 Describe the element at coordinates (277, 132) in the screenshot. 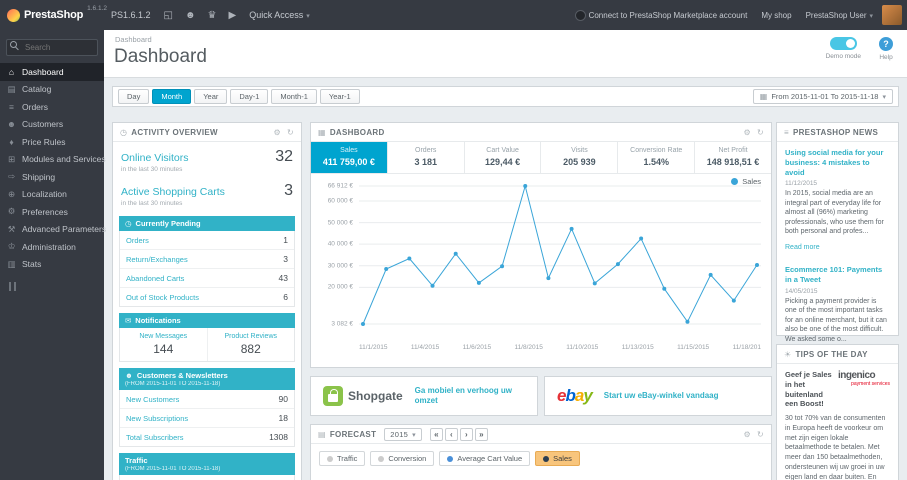

I see `activity-settings-icon: ⚙` at that location.